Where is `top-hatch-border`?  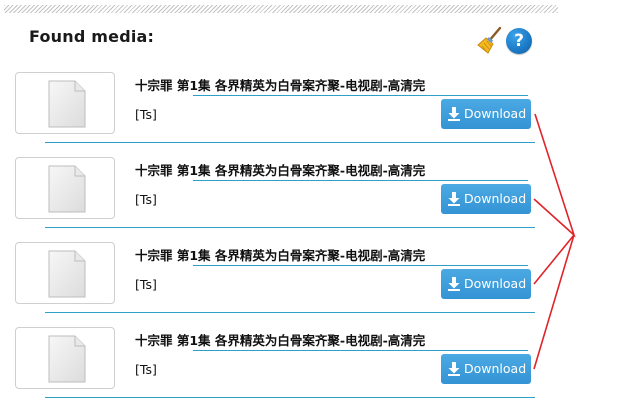 top-hatch-border is located at coordinates (281, 9).